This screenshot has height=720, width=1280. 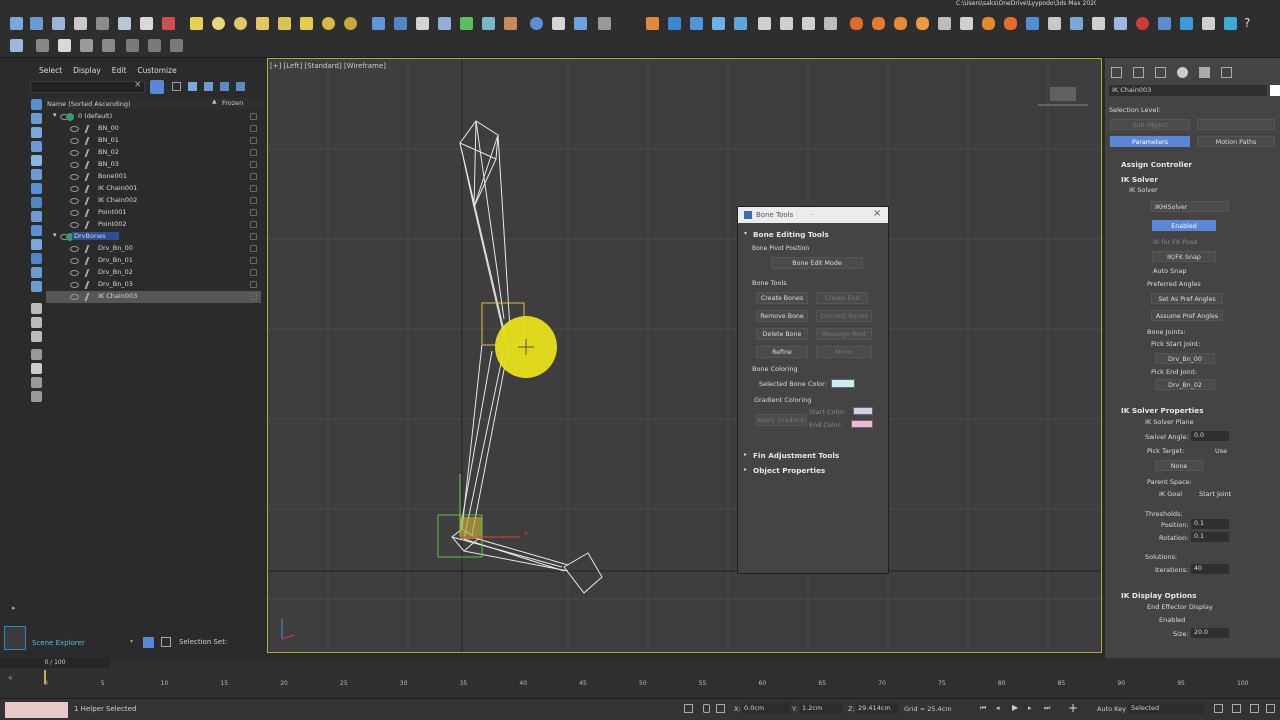 What do you see at coordinates (36, 202) in the screenshot?
I see `group-filter-icon` at bounding box center [36, 202].